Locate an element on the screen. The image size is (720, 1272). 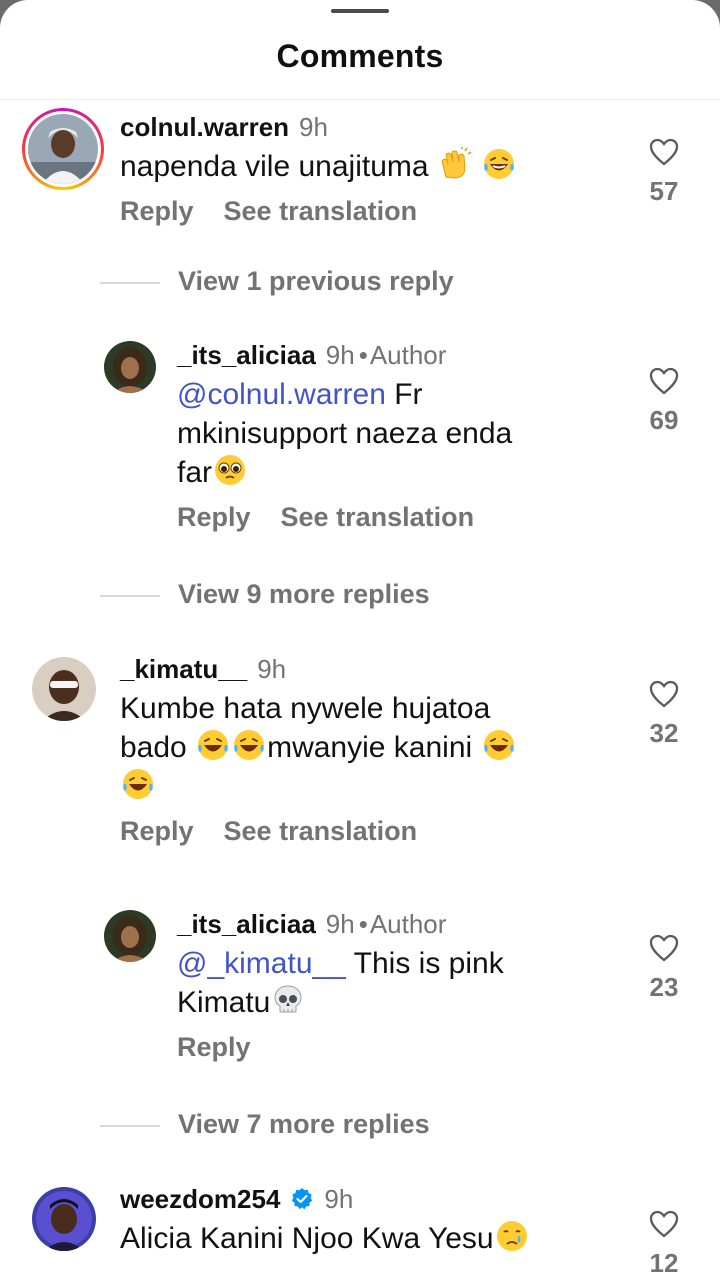
like-count: 57 is located at coordinates (664, 191).